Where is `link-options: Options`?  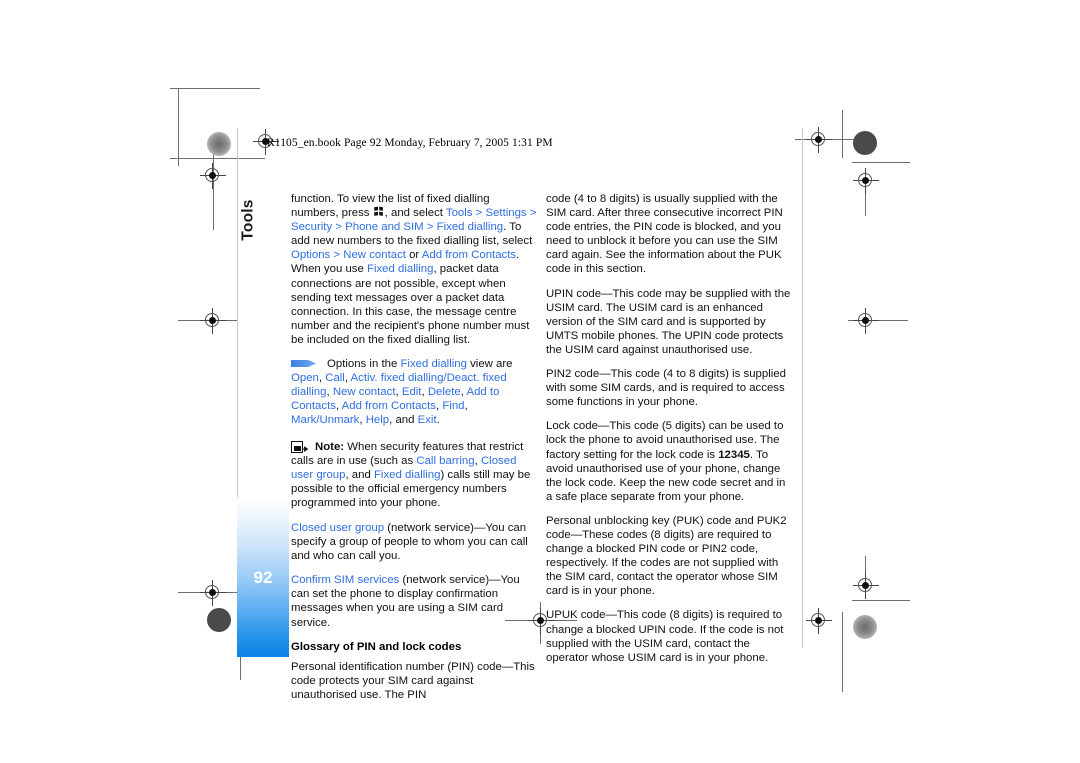
link-options: Options is located at coordinates (310, 255).